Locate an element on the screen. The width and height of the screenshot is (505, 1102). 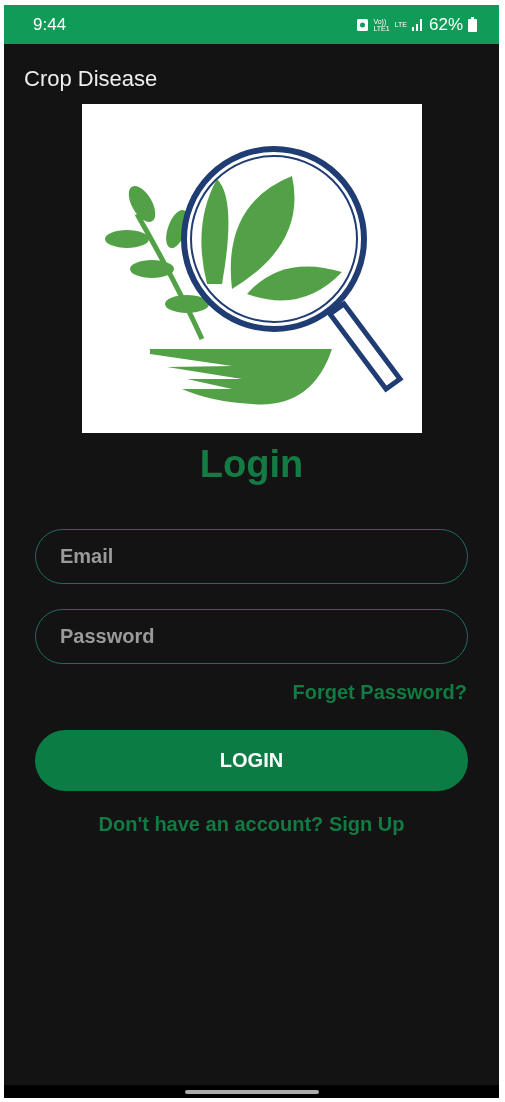
battery-percentage: 62% is located at coordinates (445, 24).